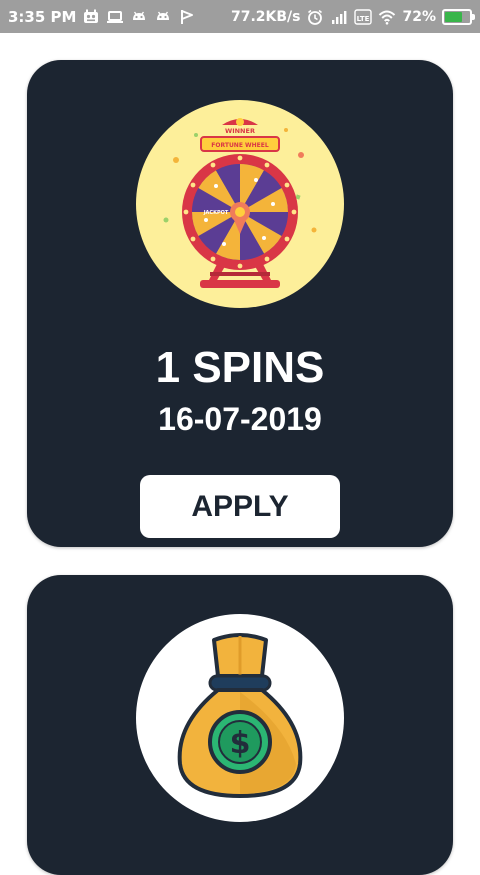  Describe the element at coordinates (240, 204) in the screenshot. I see `fortune-wheel-image: WINNER FORTUNE WHEEL JACKPOT` at that location.